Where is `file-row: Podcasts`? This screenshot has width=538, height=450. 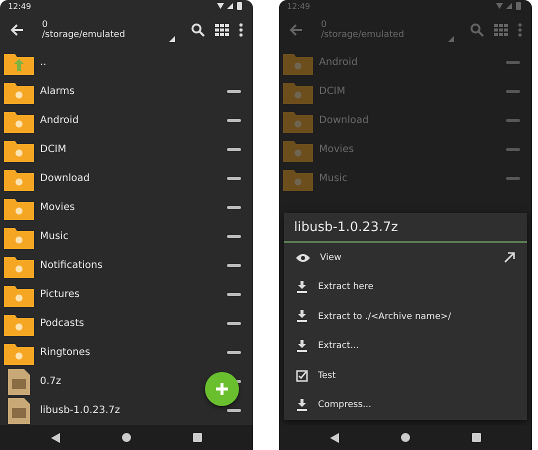
file-row: Podcasts is located at coordinates (126, 323).